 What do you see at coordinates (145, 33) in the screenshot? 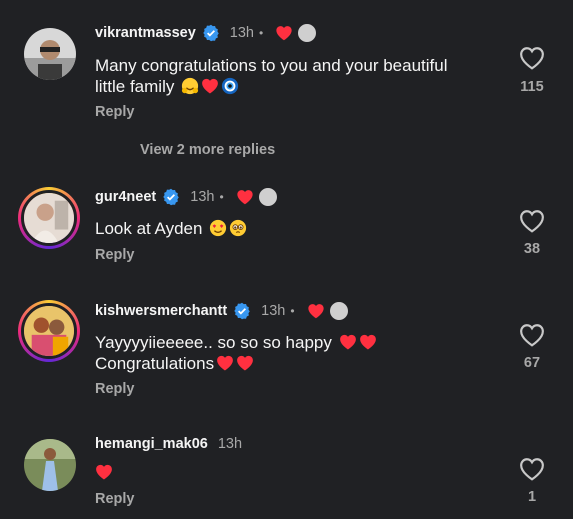
I see `username: vikrantmassey` at bounding box center [145, 33].